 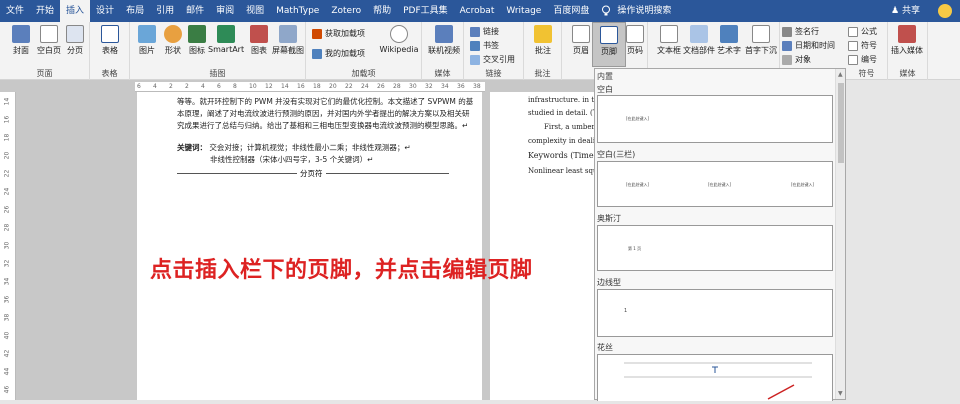 I want to click on wikipedia-button: Wikipedia, so click(x=399, y=39).